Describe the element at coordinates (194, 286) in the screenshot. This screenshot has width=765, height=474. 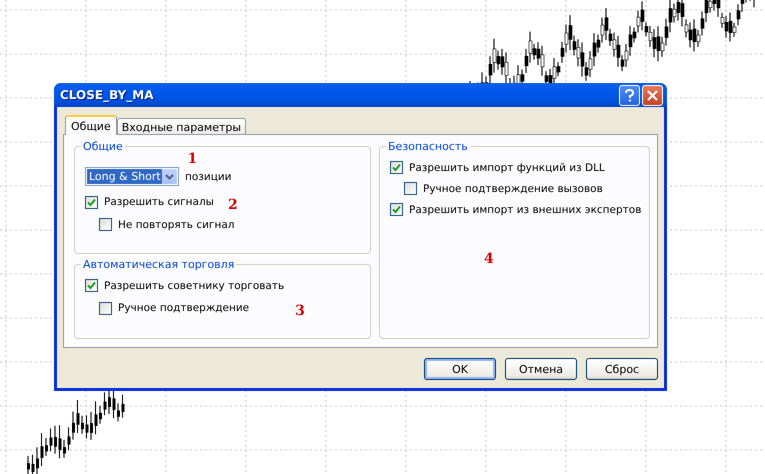
I see `checkbox-label: Разрешить советнику торговать` at that location.